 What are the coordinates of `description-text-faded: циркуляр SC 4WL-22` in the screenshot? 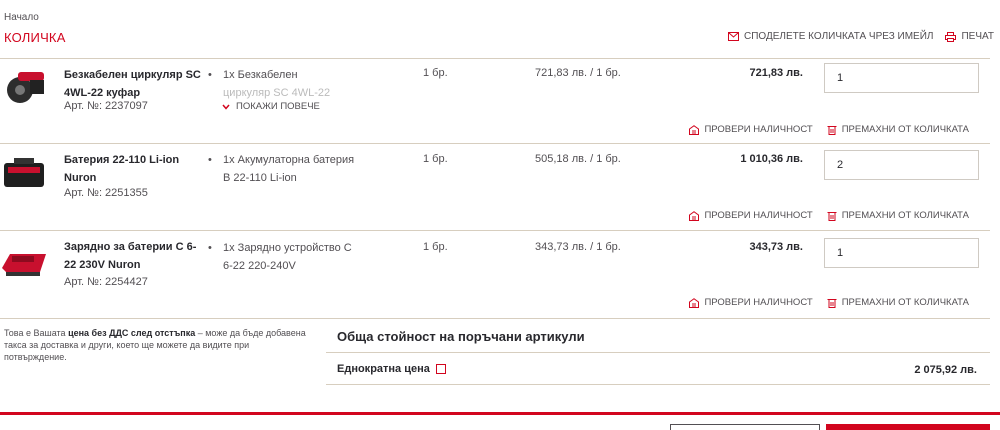 It's located at (277, 93).